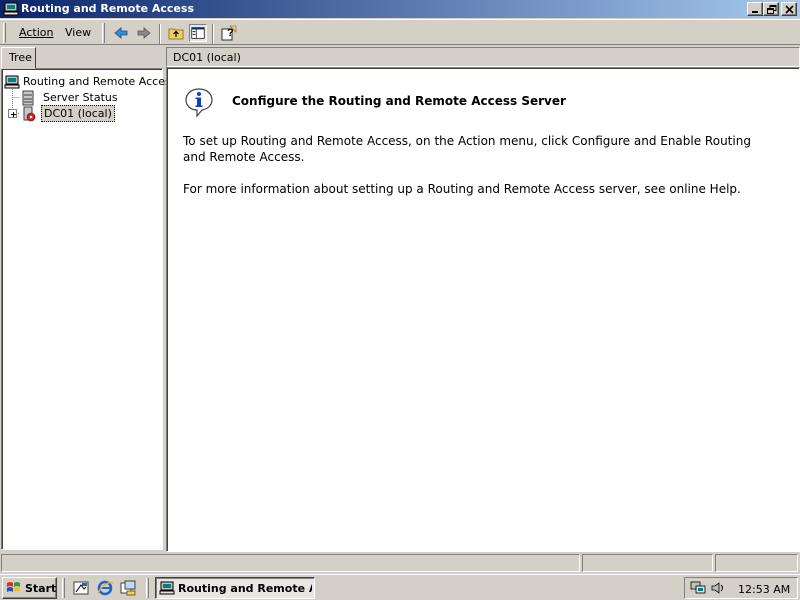 The height and width of the screenshot is (600, 800). I want to click on clock: 12:53 AM, so click(764, 589).